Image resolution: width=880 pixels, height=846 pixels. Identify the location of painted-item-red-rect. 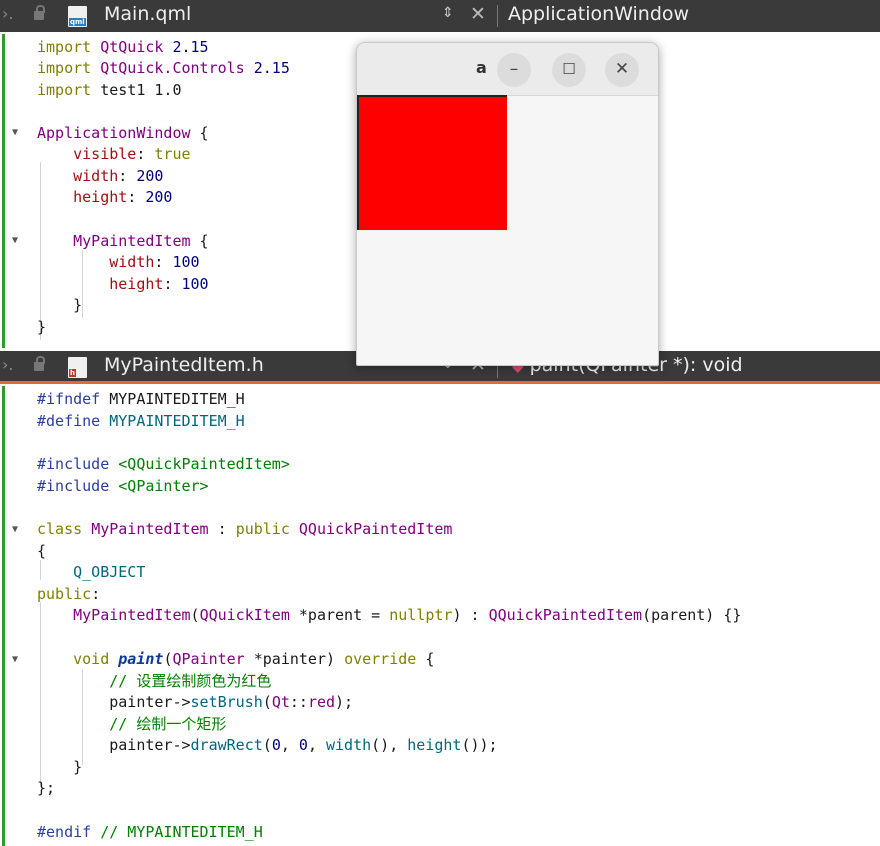
(432, 162).